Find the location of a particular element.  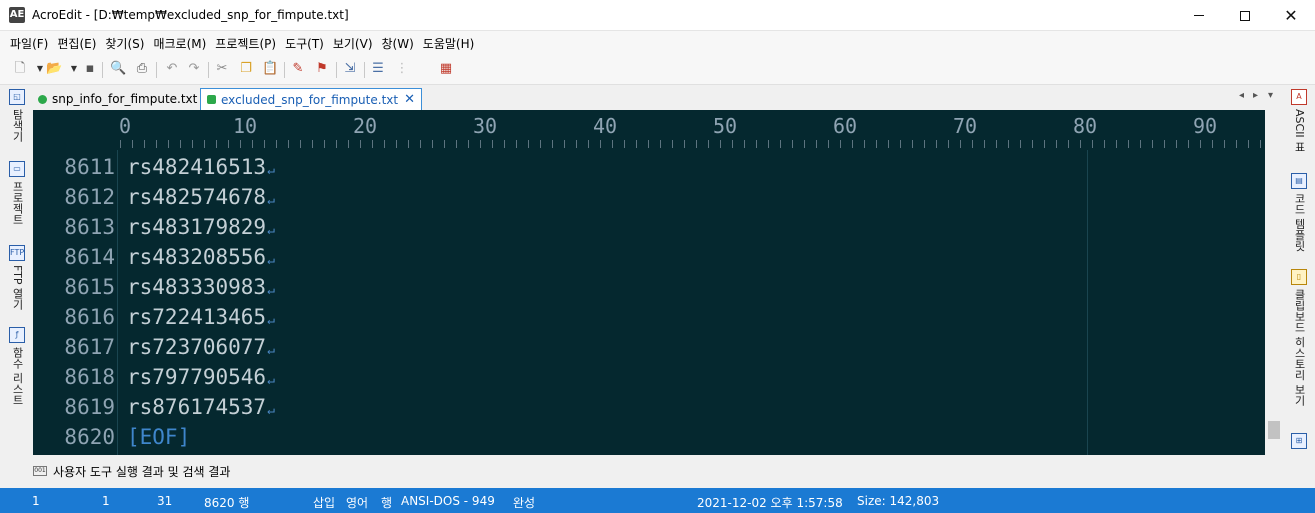

status-selection-mode: 행 is located at coordinates (386, 502).